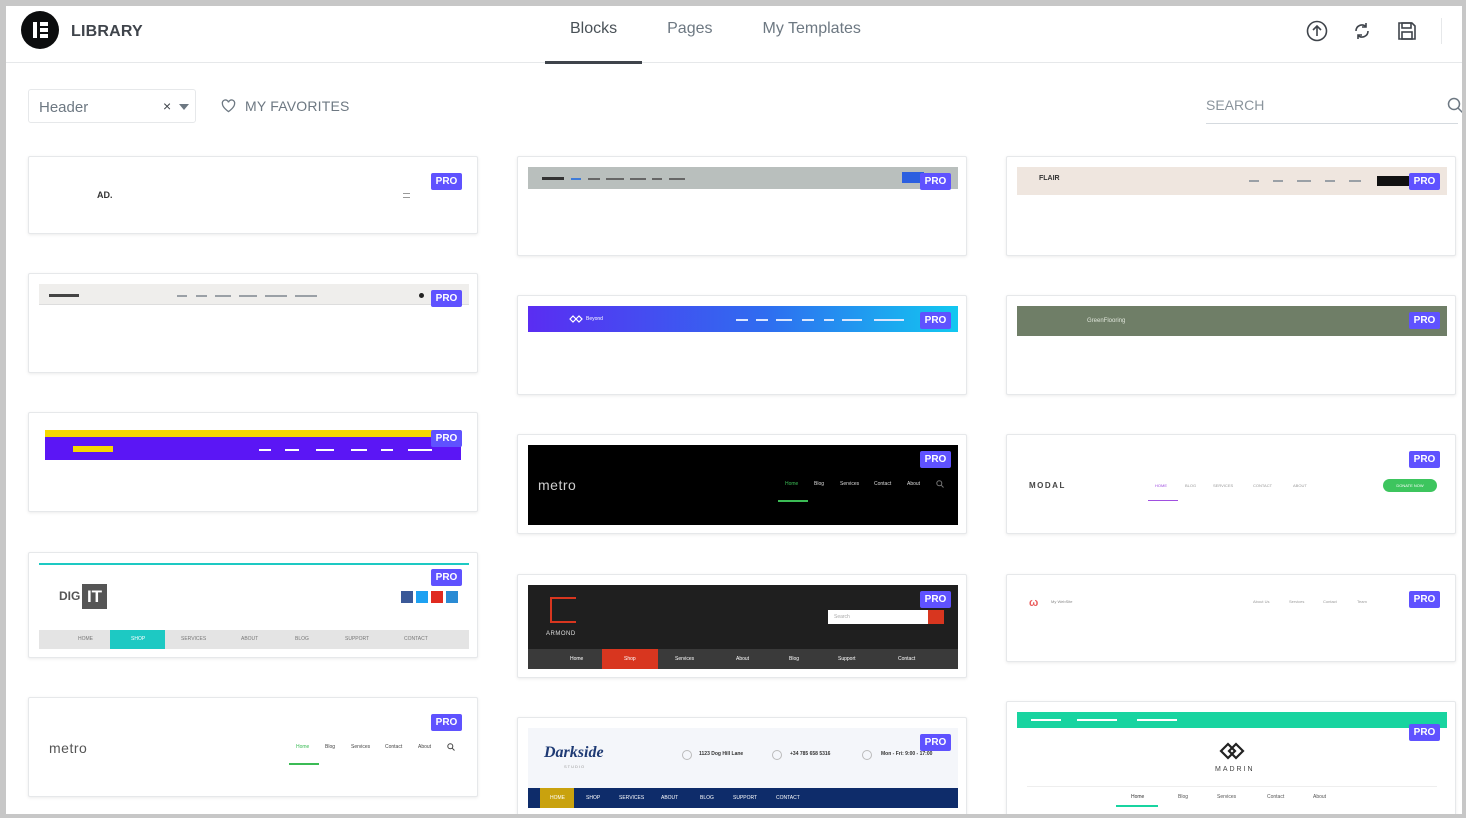 The image size is (1466, 818). What do you see at coordinates (630, 659) in the screenshot?
I see `nav-item: Shop` at bounding box center [630, 659].